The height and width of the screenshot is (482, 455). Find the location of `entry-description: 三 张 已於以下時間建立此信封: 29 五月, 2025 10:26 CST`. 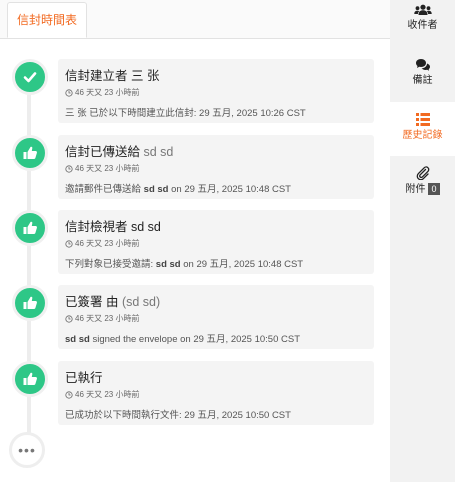

entry-description: 三 张 已於以下時間建立此信封: 29 五月, 2025 10:26 CST is located at coordinates (185, 112).